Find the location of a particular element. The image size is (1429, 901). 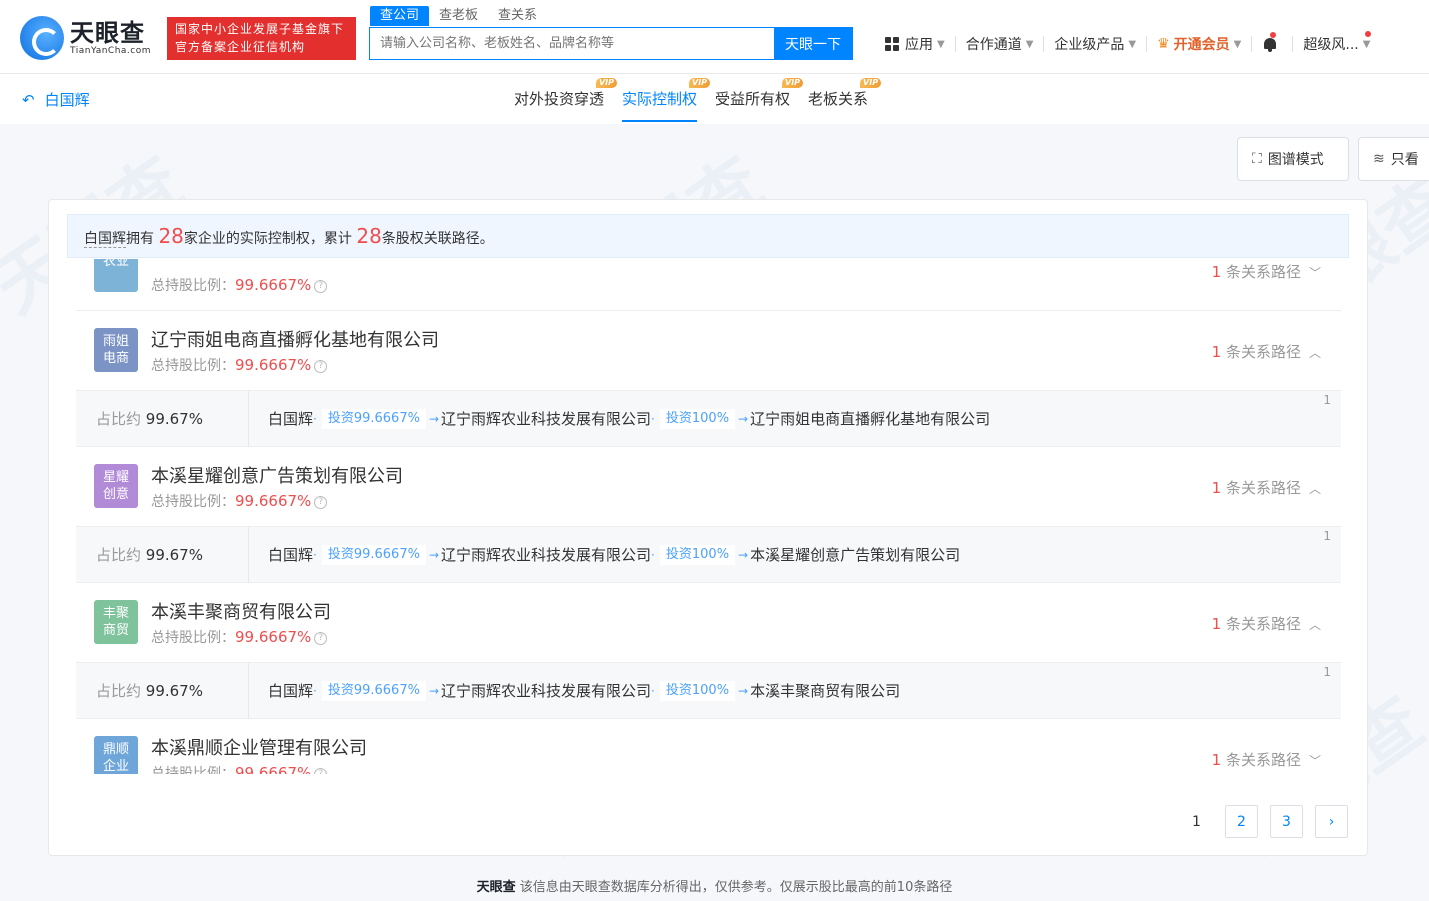

nav-channels: 合作通道 ▼ is located at coordinates (1000, 44).